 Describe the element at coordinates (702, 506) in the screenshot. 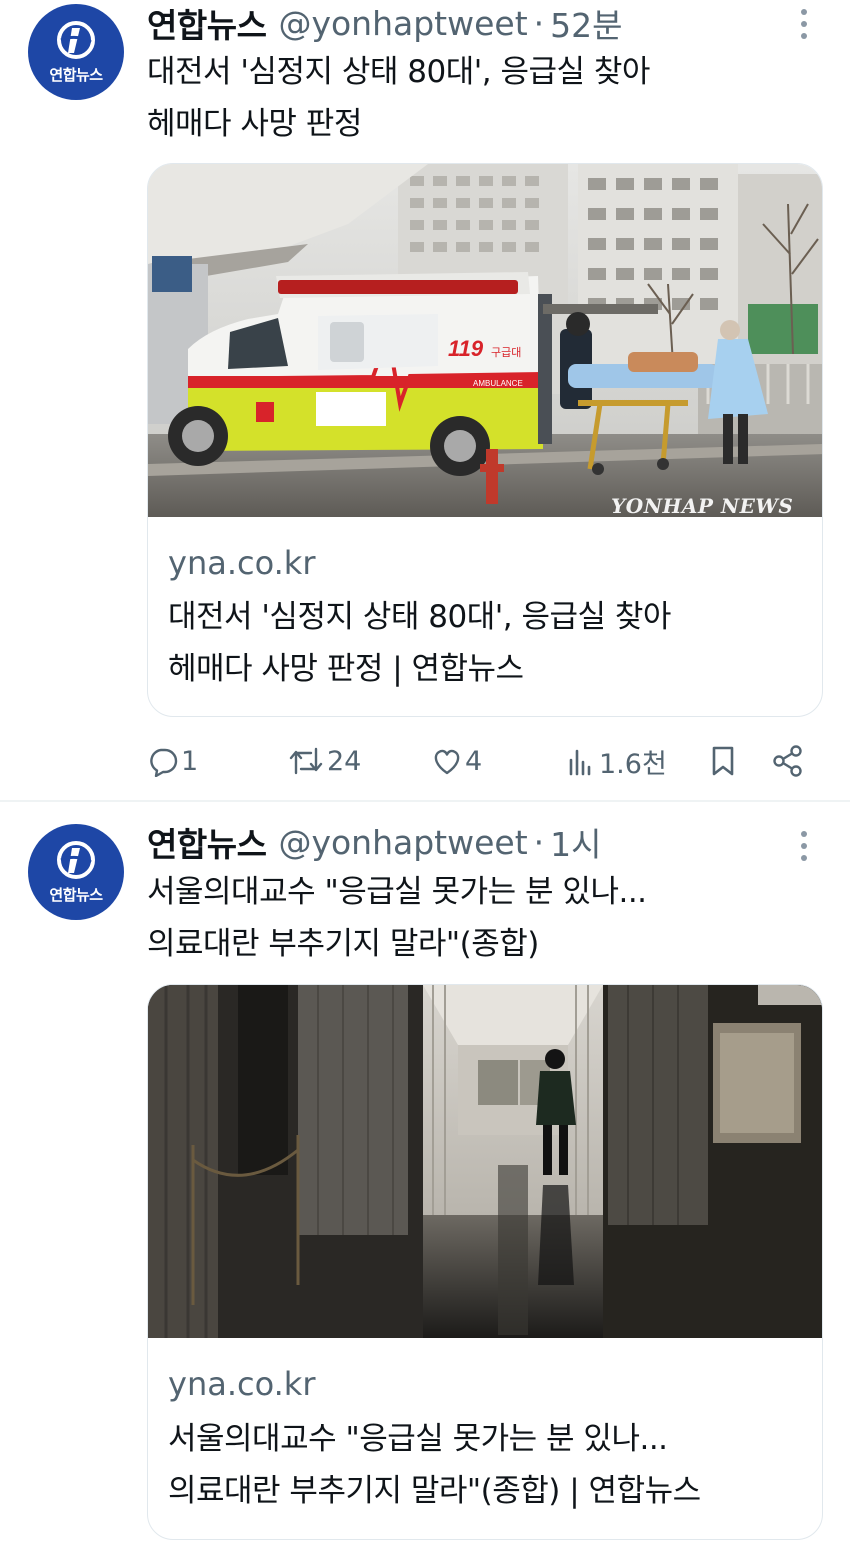

I see `image-watermark: YONHAP NEWS` at that location.